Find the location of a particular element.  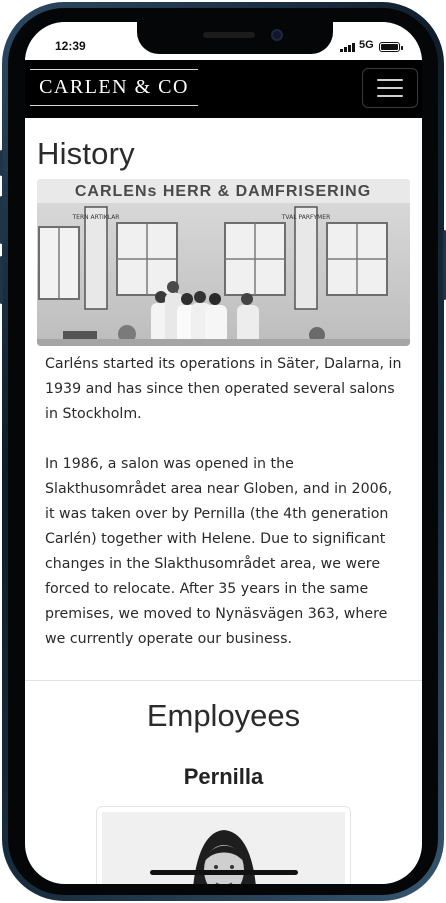

photo-sign-right: TVAL PARFYMER is located at coordinates (306, 217).